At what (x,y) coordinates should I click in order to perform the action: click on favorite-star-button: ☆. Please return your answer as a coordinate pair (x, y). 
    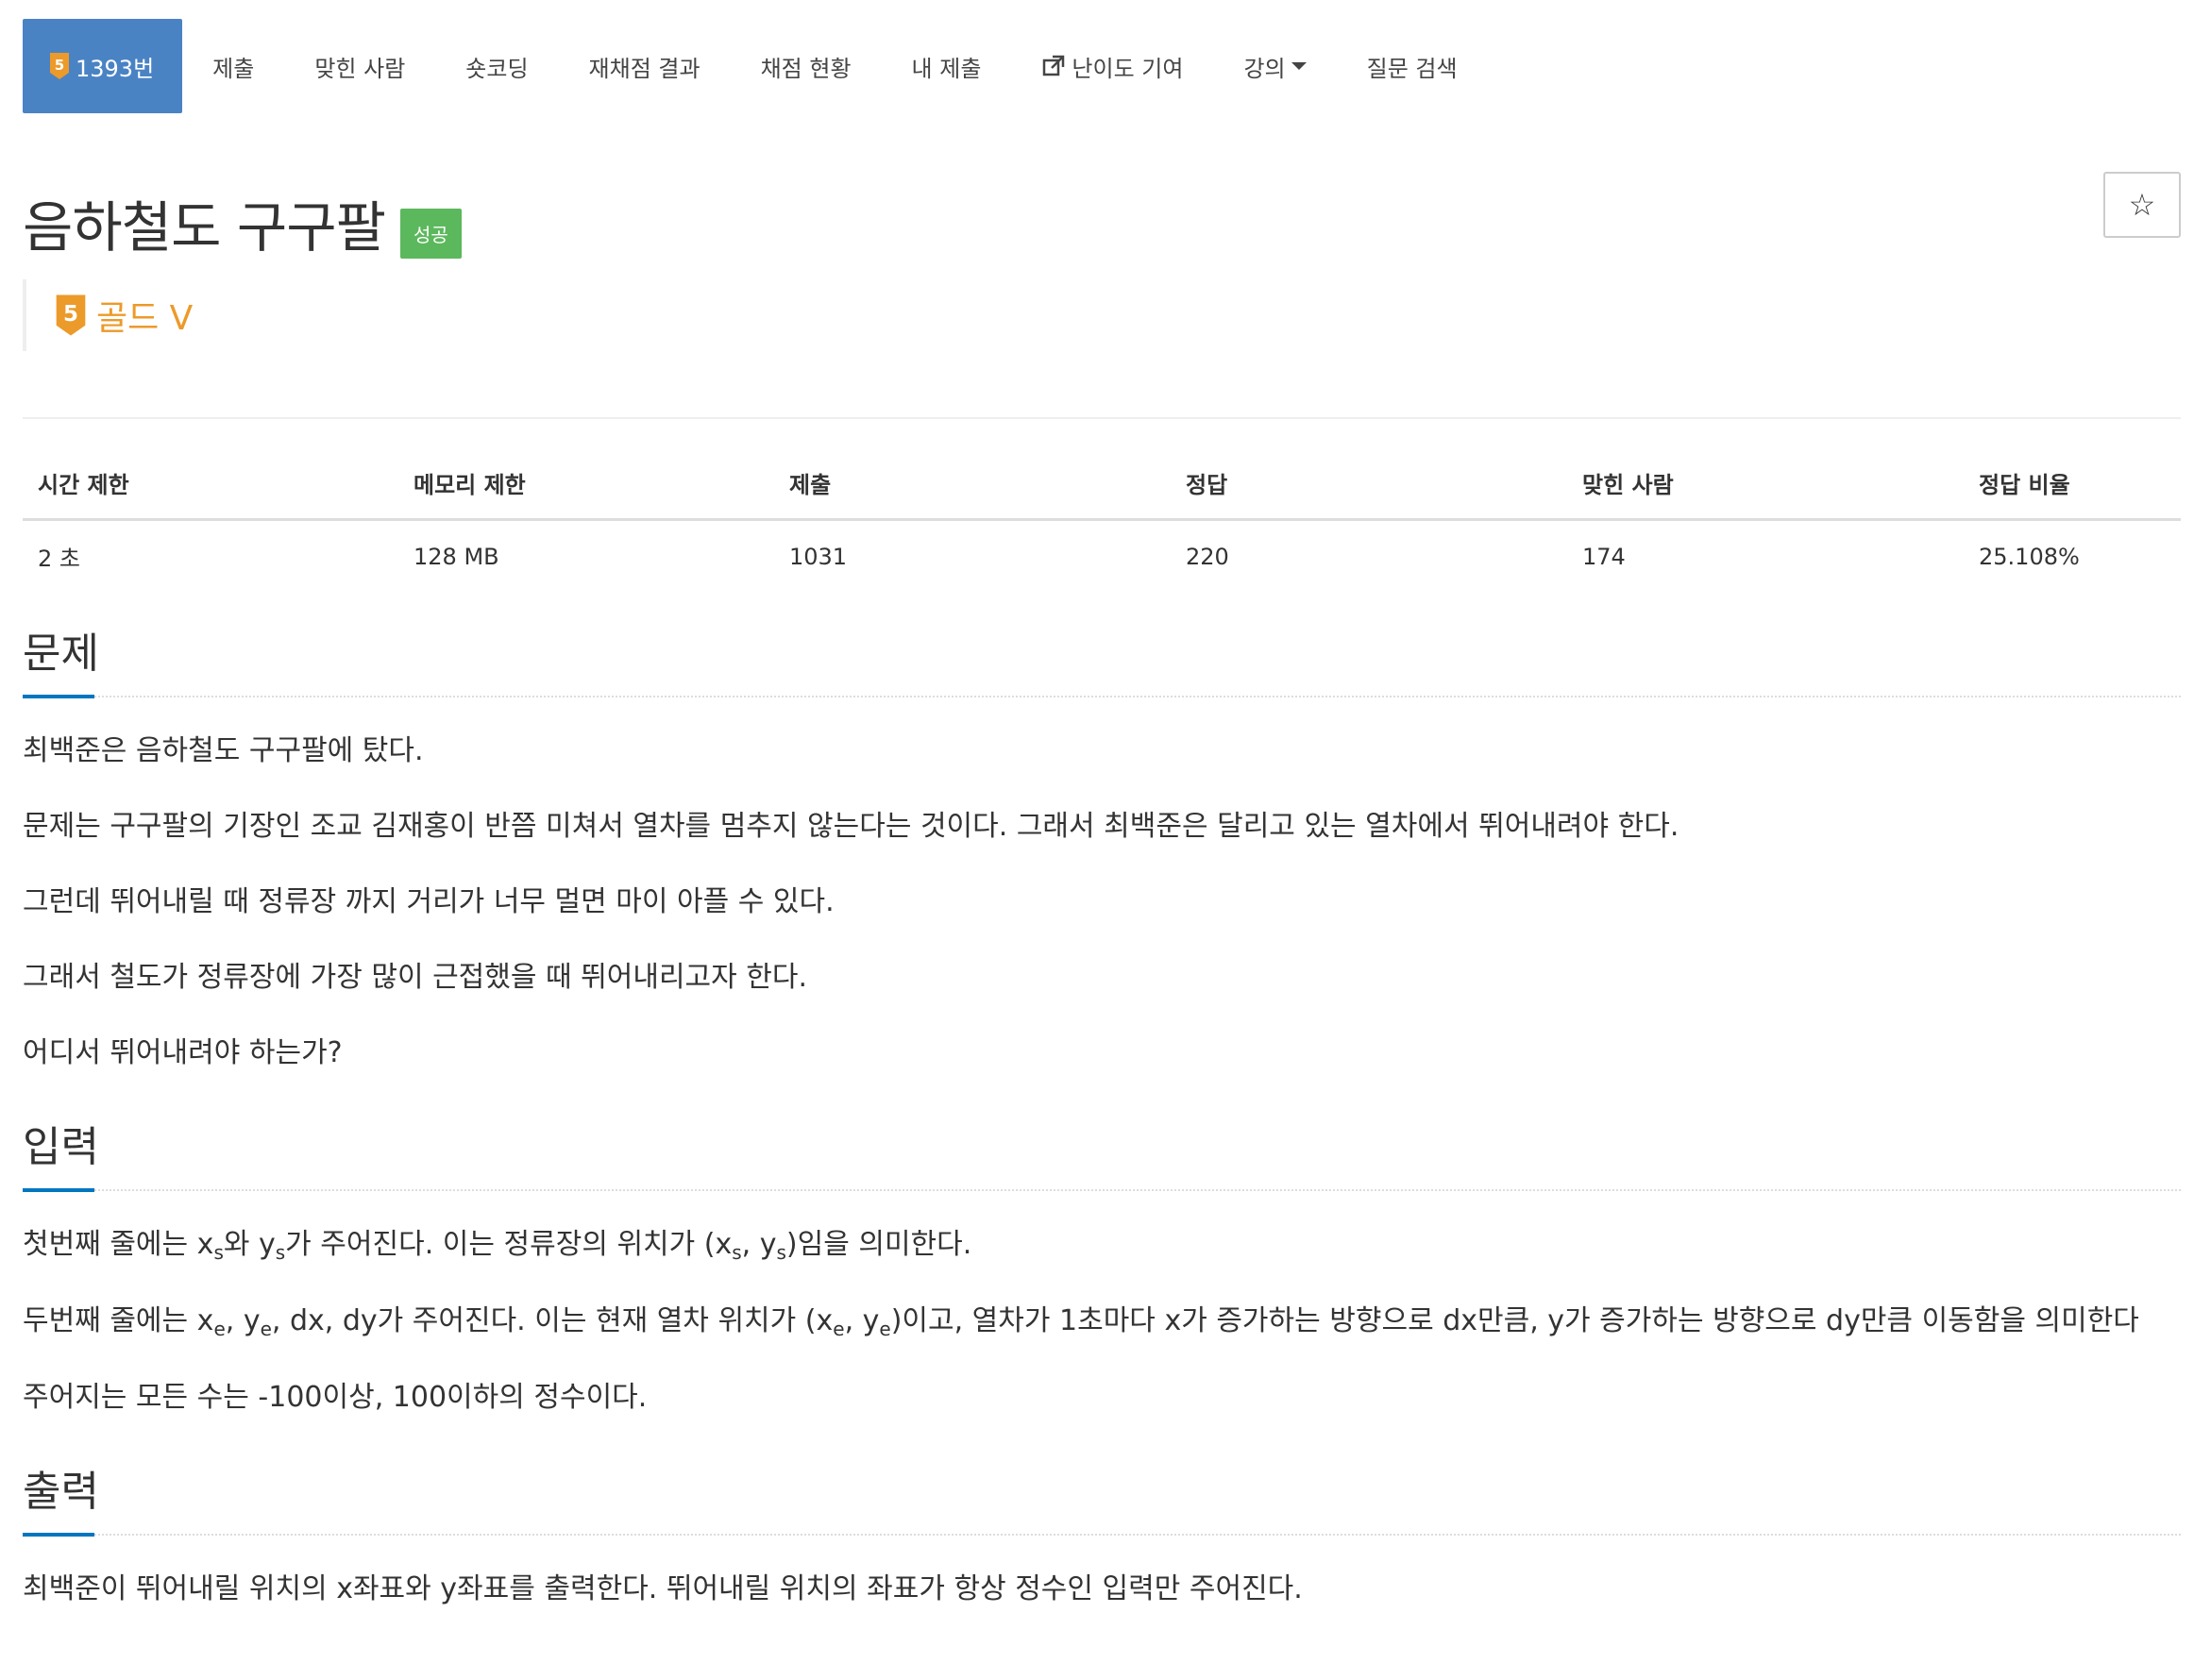
    Looking at the image, I should click on (2142, 205).